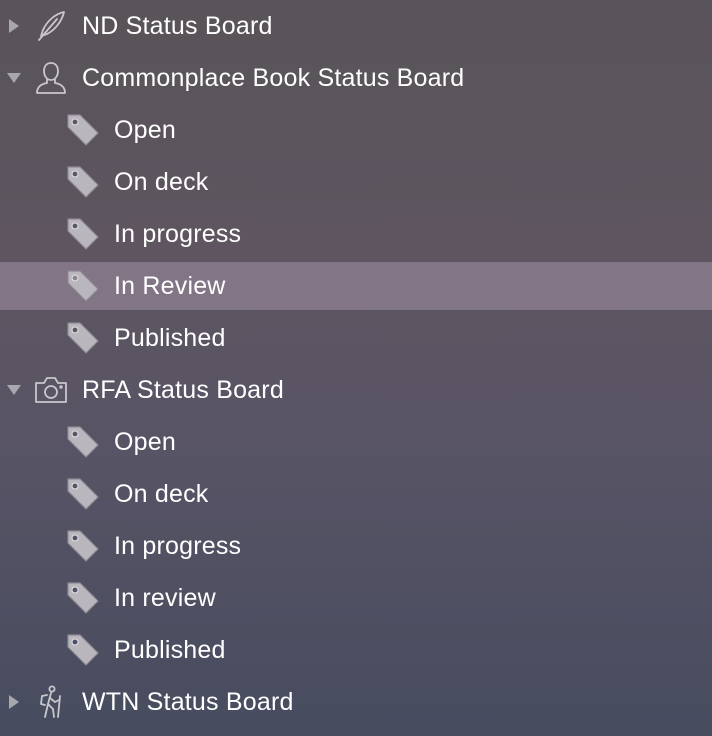  What do you see at coordinates (183, 389) in the screenshot?
I see `board-label: RFA Status Board` at bounding box center [183, 389].